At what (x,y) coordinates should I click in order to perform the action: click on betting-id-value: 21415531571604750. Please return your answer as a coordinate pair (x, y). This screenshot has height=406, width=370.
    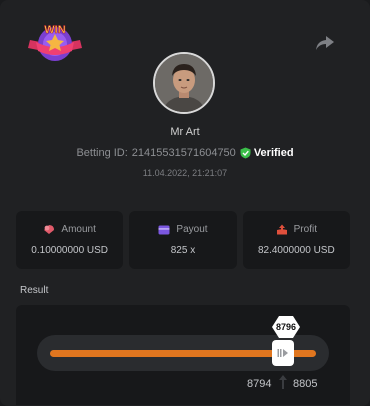
    Looking at the image, I should click on (183, 153).